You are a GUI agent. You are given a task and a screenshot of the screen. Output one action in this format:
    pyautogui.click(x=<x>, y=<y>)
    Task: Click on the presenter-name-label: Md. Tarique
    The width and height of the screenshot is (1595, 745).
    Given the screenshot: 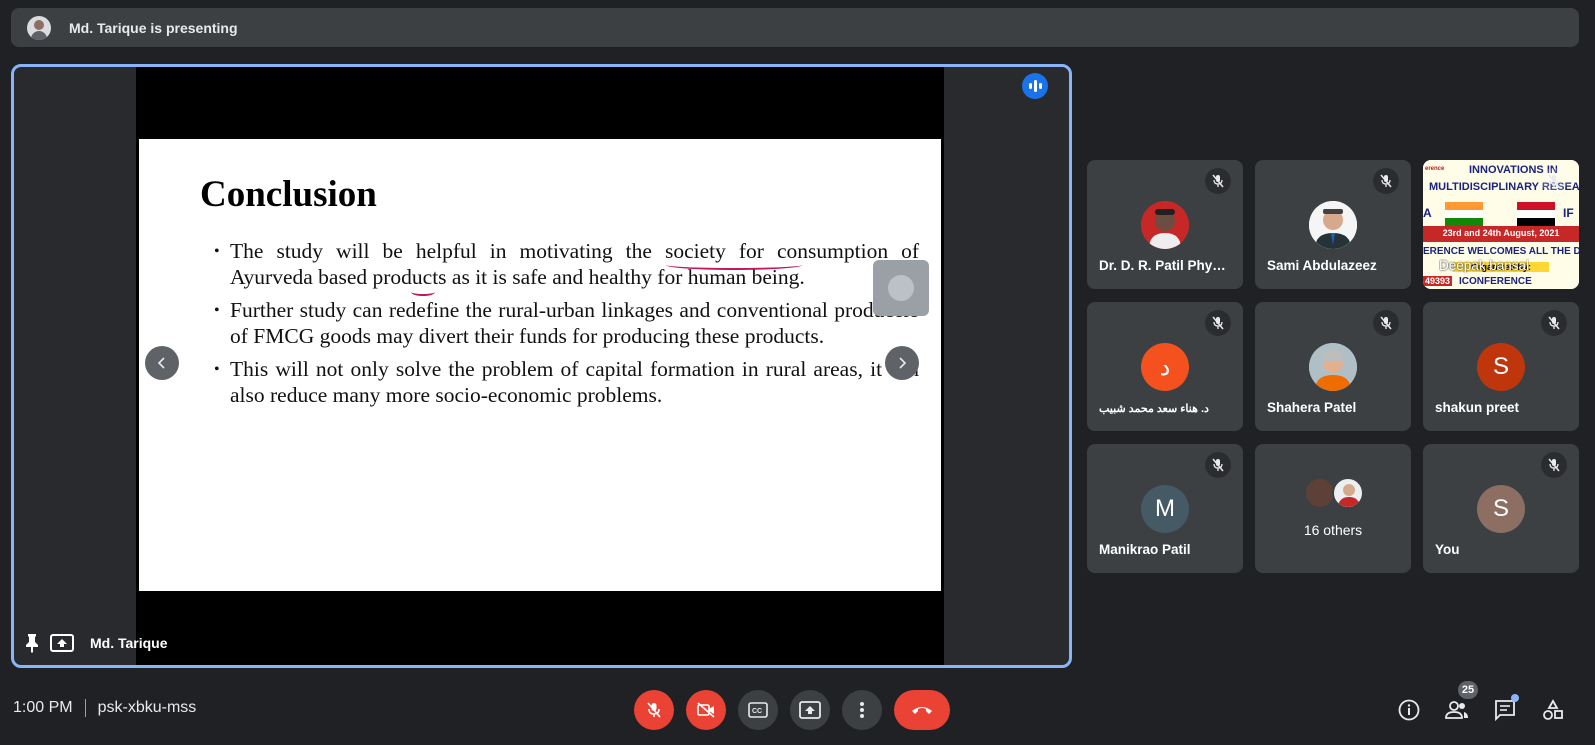 What is the action you would take?
    pyautogui.click(x=129, y=643)
    